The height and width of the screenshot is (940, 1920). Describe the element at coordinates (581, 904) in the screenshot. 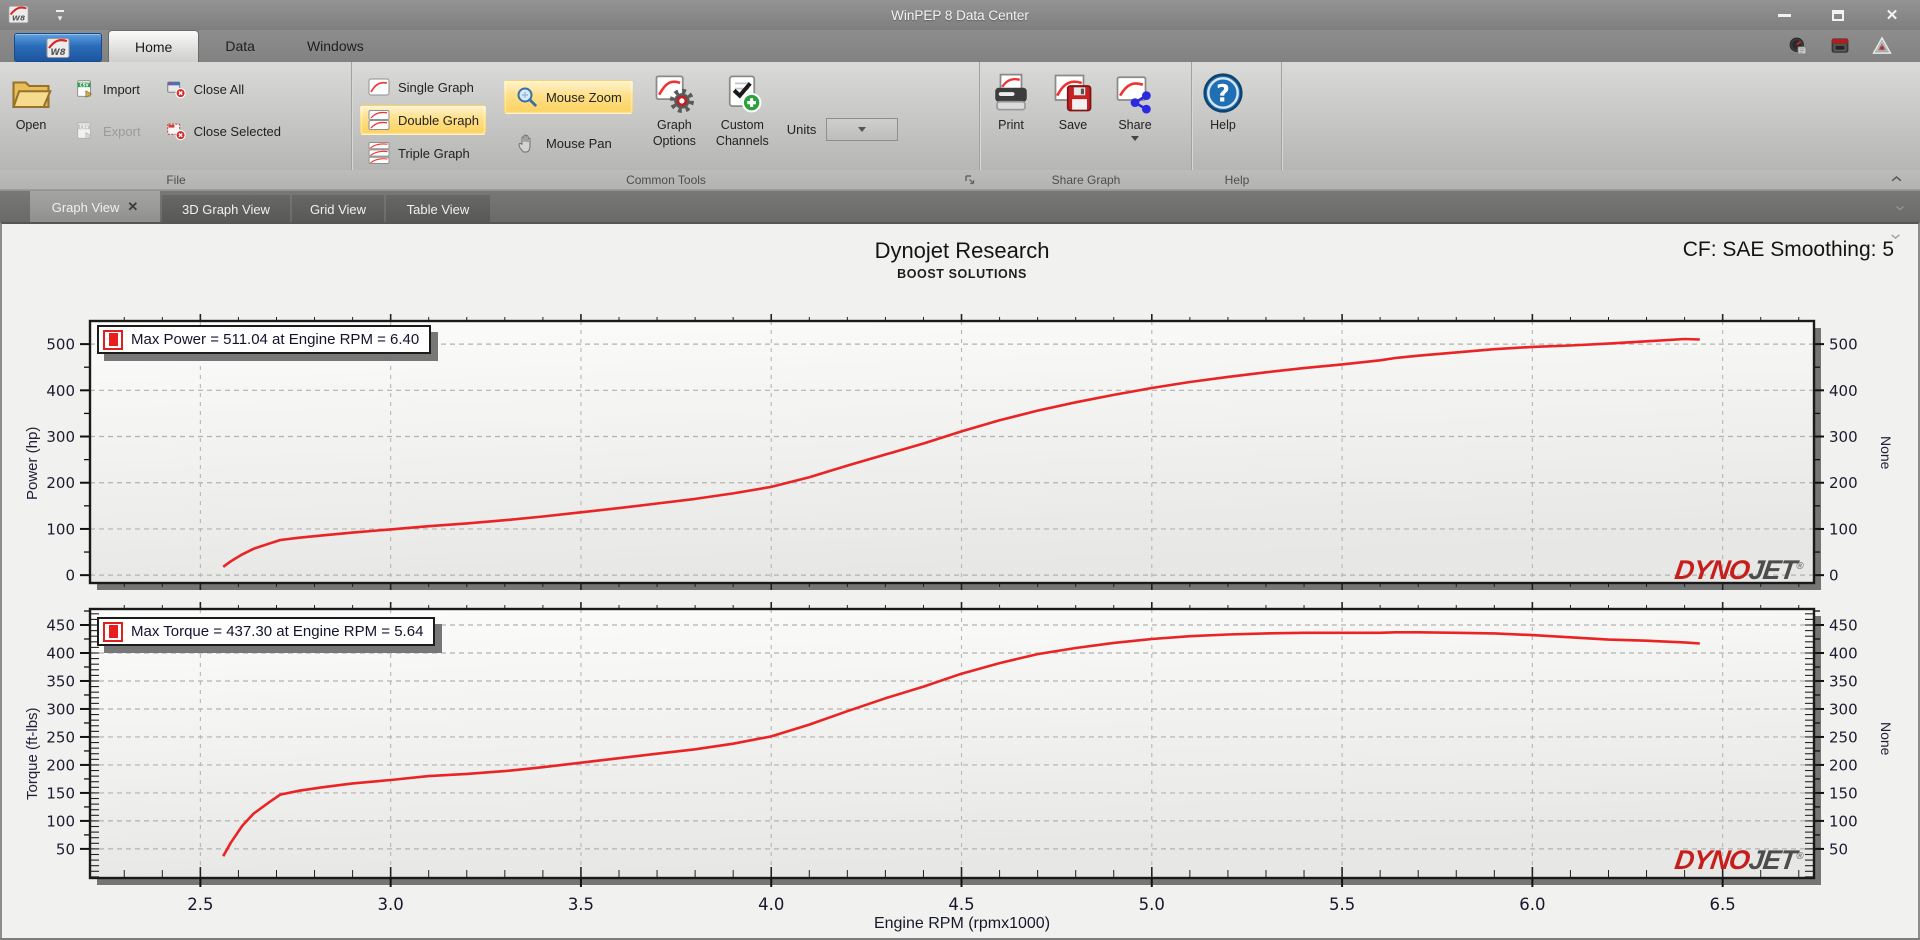

I see `rpm-tick-label: 3.5` at that location.